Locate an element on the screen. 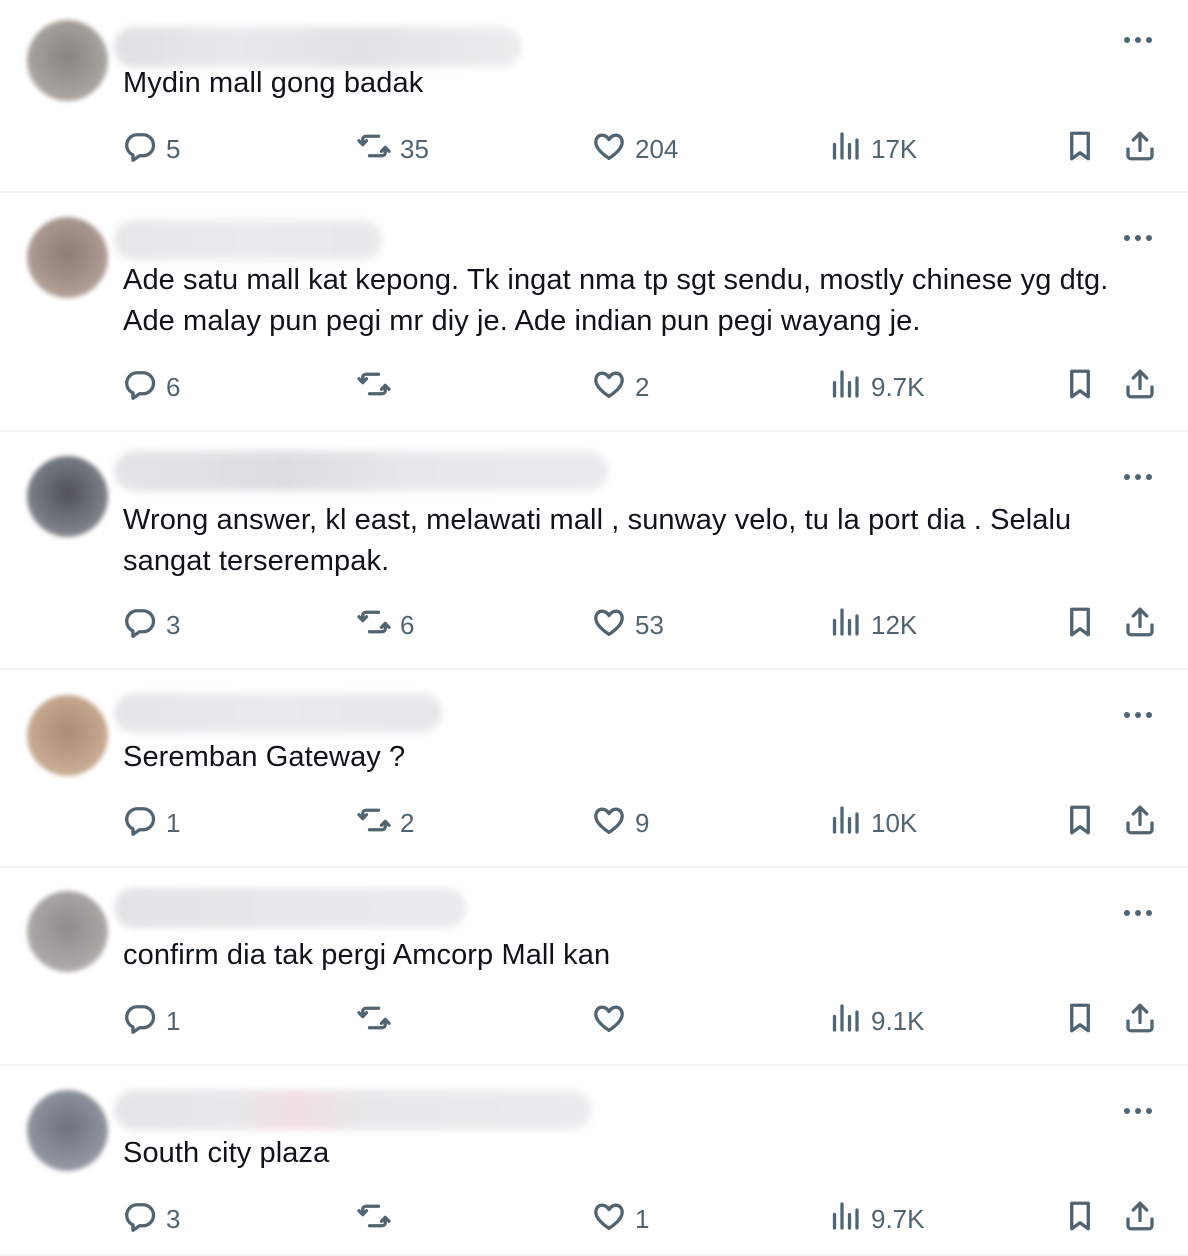 The width and height of the screenshot is (1188, 1256). reply-count: 1 is located at coordinates (173, 822).